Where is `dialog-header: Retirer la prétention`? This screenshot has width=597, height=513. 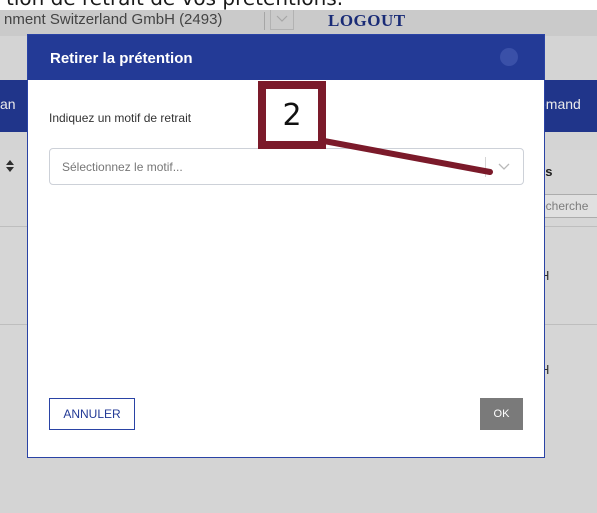
dialog-header: Retirer la prétention is located at coordinates (286, 57).